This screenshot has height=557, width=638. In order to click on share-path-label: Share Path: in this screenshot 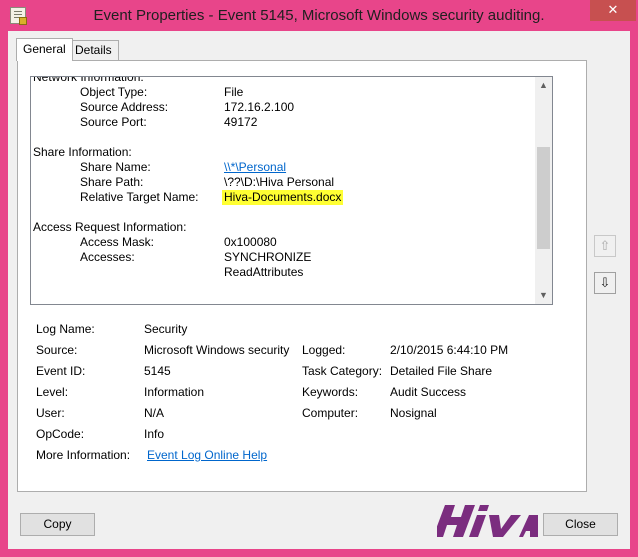, I will do `click(112, 182)`.